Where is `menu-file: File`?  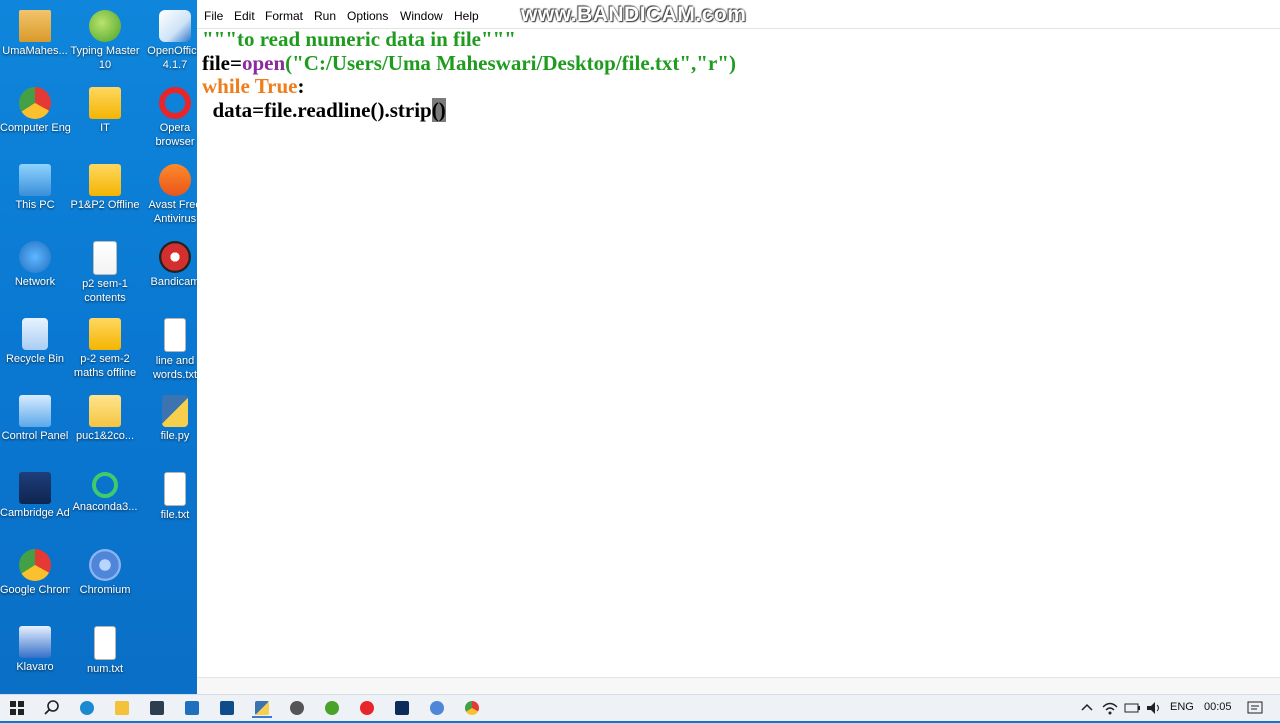 menu-file: File is located at coordinates (213, 16).